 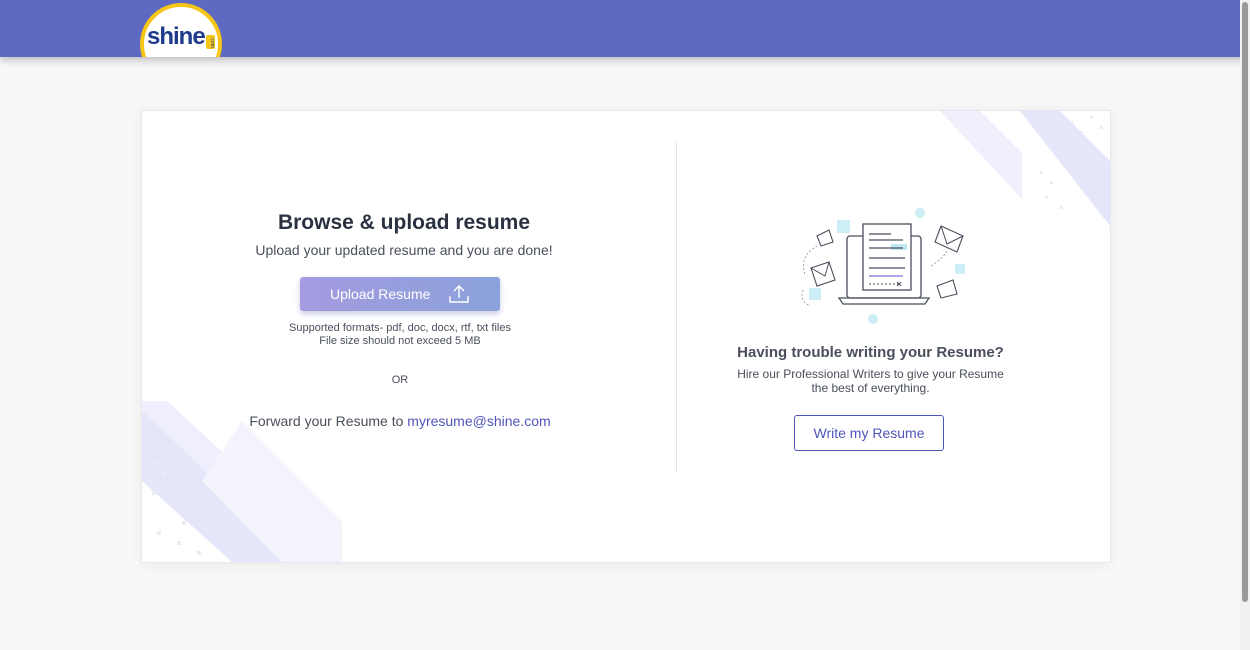 What do you see at coordinates (404, 222) in the screenshot?
I see `upload-title: Browse & upload resume` at bounding box center [404, 222].